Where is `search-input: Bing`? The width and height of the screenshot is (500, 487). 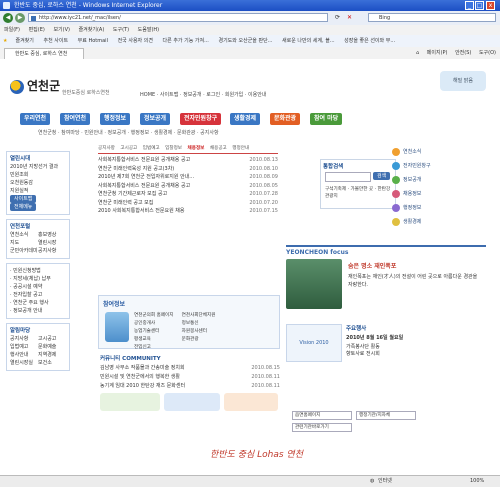 search-input: Bing is located at coordinates (432, 17).